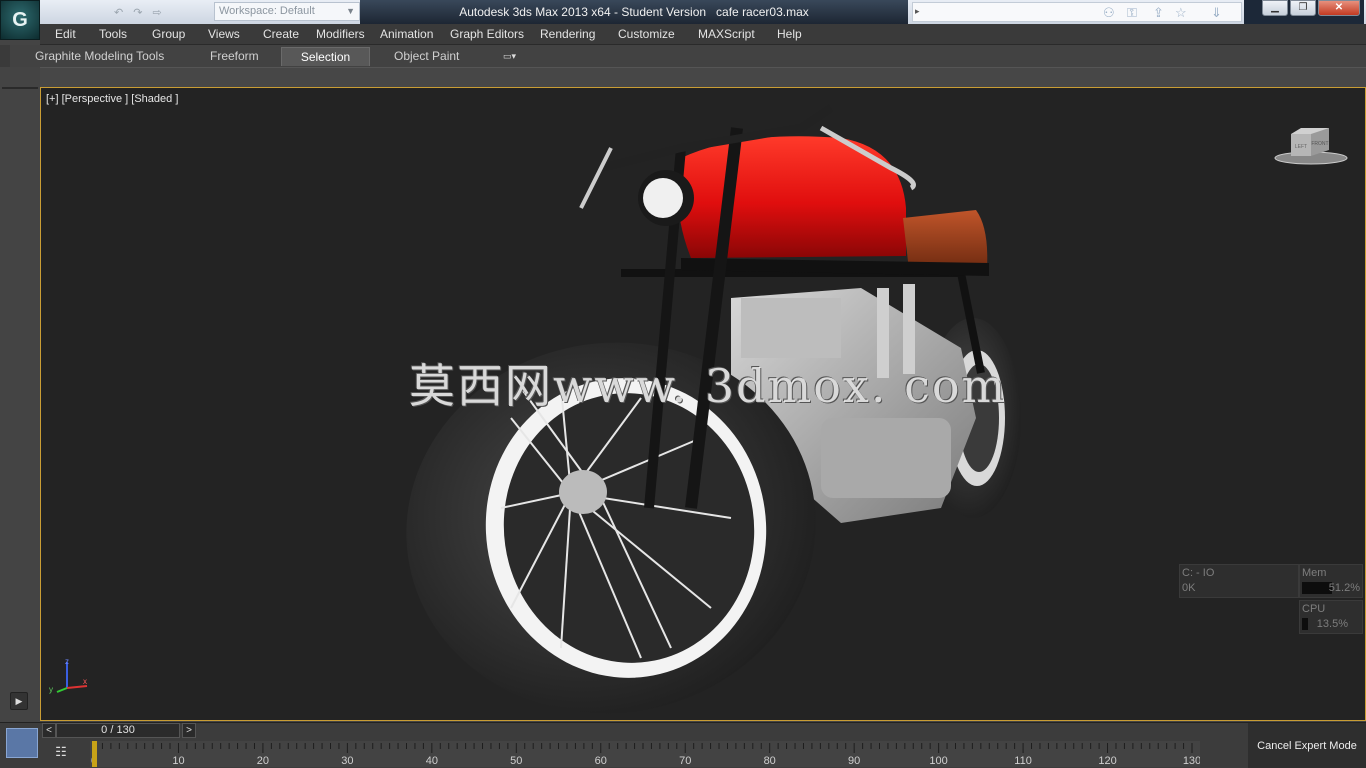 This screenshot has width=1366, height=768. Describe the element at coordinates (945, 240) in the screenshot. I see `seat` at that location.